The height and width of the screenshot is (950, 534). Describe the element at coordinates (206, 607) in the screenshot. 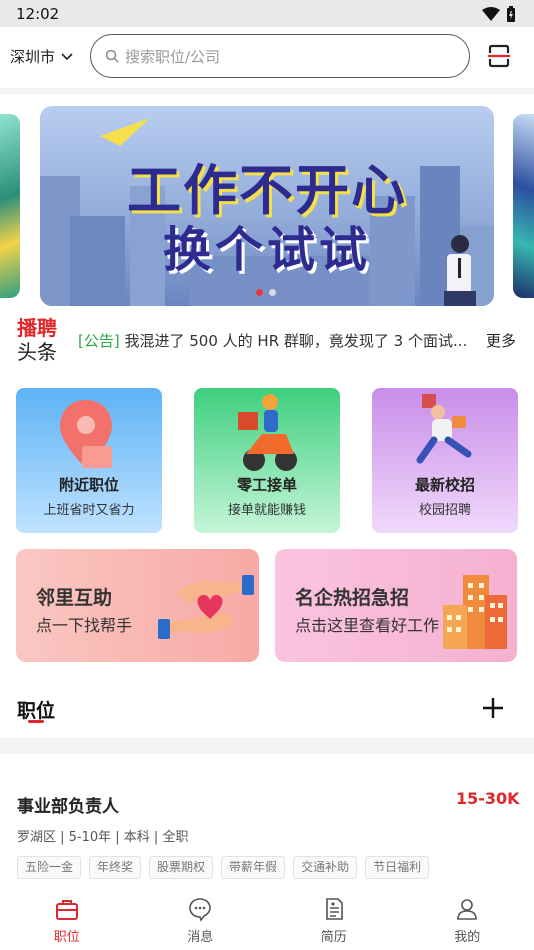

I see `helping-hands-icon` at that location.